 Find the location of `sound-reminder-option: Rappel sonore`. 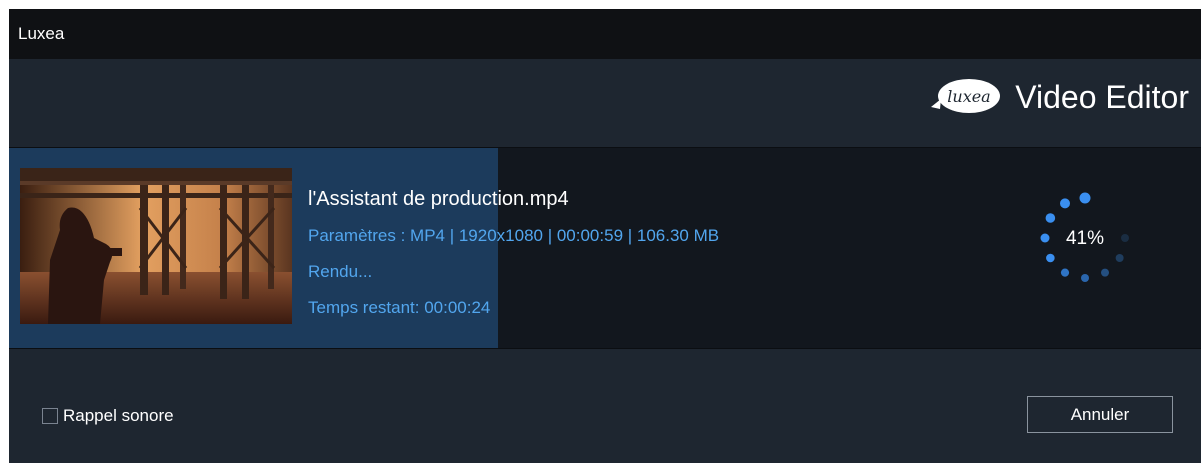

sound-reminder-option: Rappel sonore is located at coordinates (108, 416).